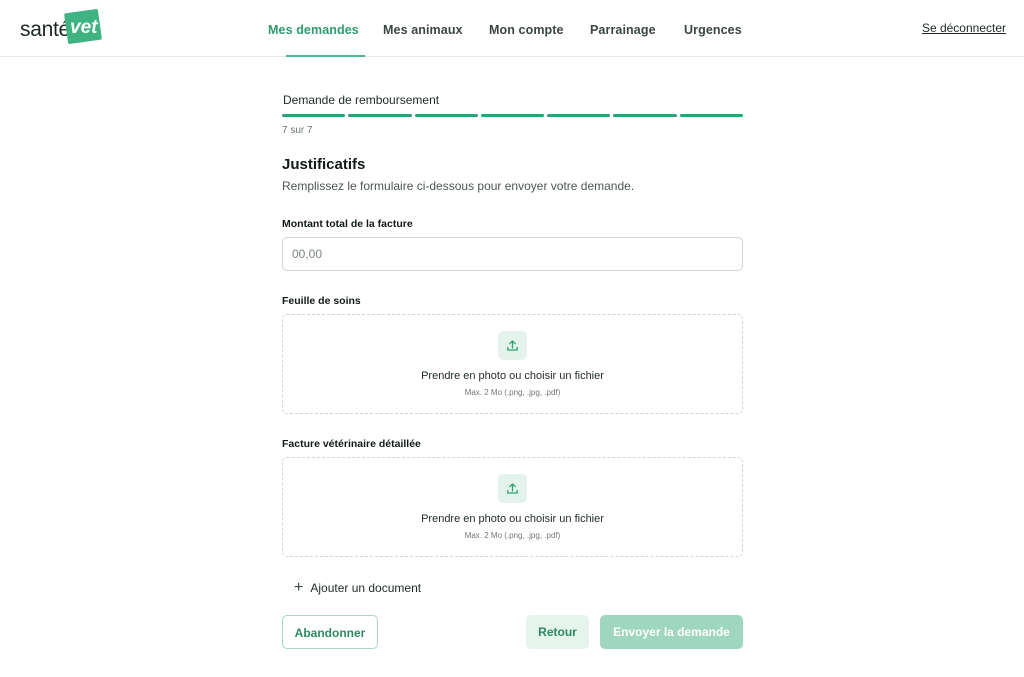  What do you see at coordinates (299, 587) in the screenshot?
I see `plus-icon: +` at bounding box center [299, 587].